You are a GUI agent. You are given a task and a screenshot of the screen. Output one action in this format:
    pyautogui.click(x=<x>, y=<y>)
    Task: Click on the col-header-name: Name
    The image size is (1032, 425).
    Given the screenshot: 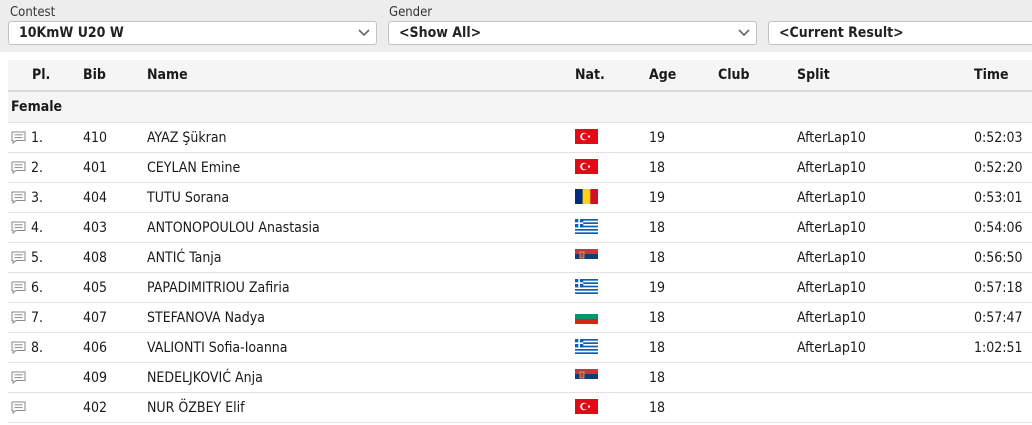 What is the action you would take?
    pyautogui.click(x=361, y=76)
    